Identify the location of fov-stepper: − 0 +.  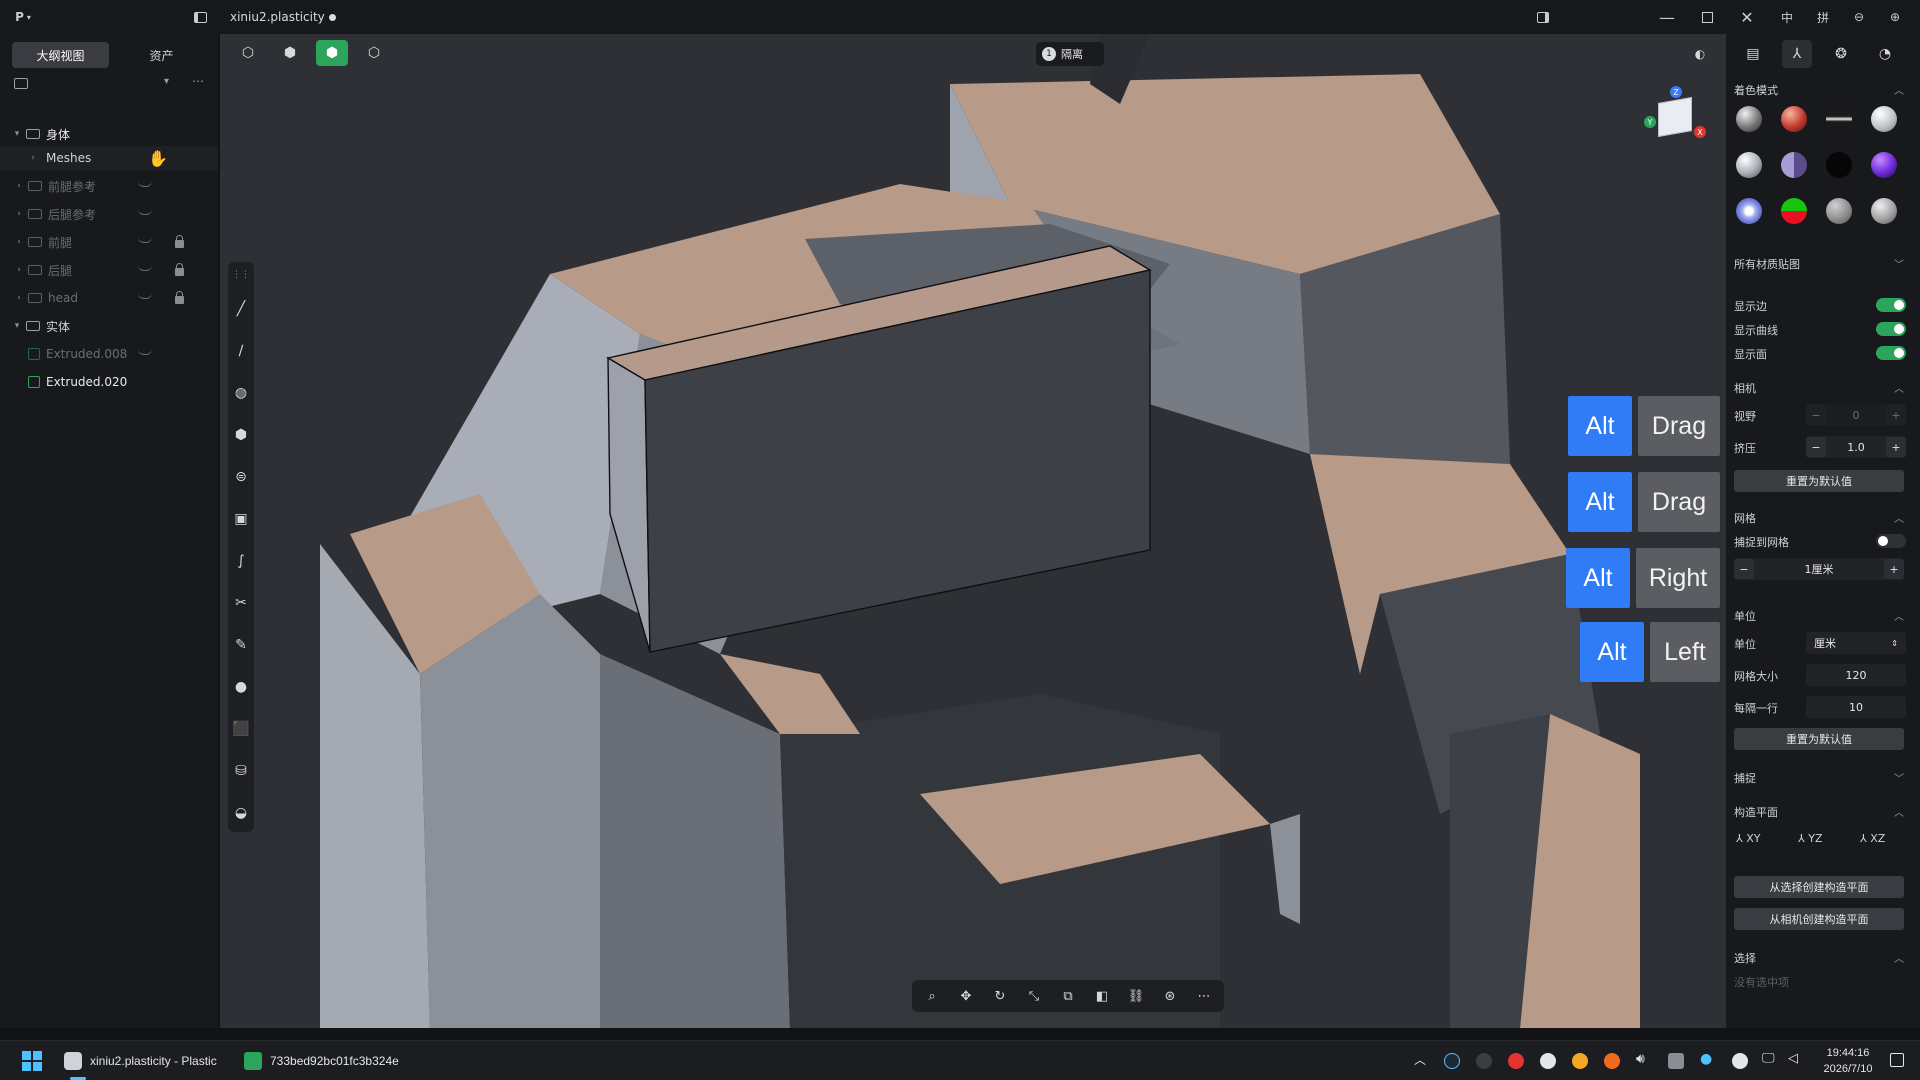
(1856, 415).